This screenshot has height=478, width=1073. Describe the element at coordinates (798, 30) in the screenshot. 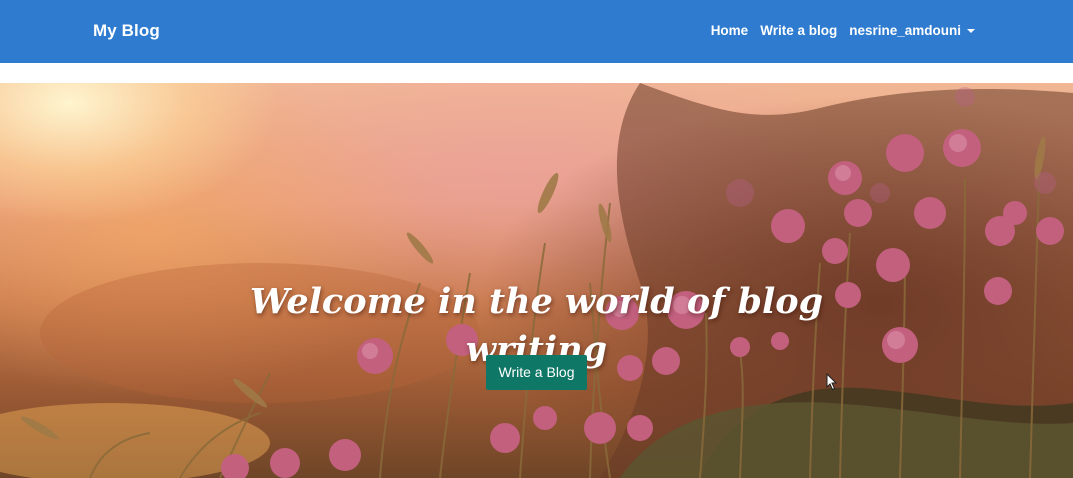

I see `nav-write-blog-link: Write a blog` at that location.